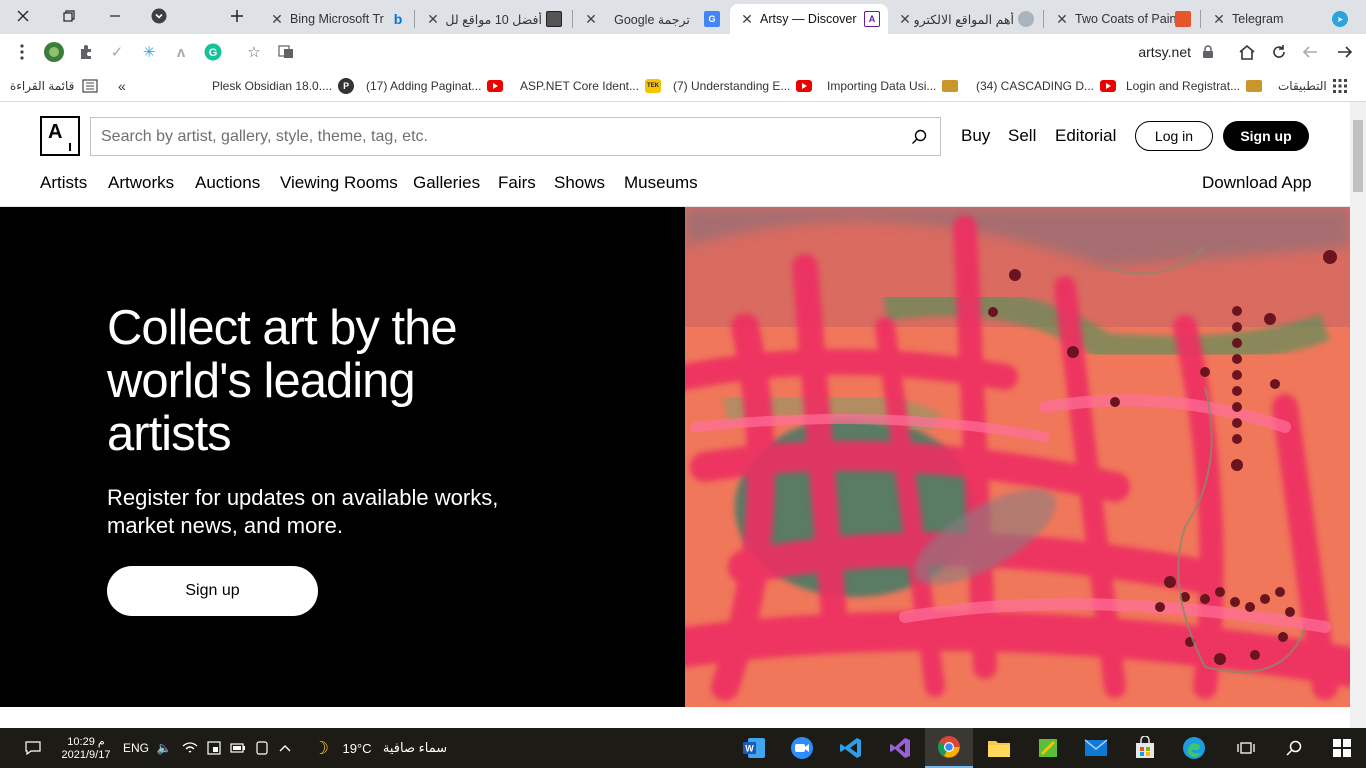  Describe the element at coordinates (1145, 748) in the screenshot. I see `store-app-button` at that location.